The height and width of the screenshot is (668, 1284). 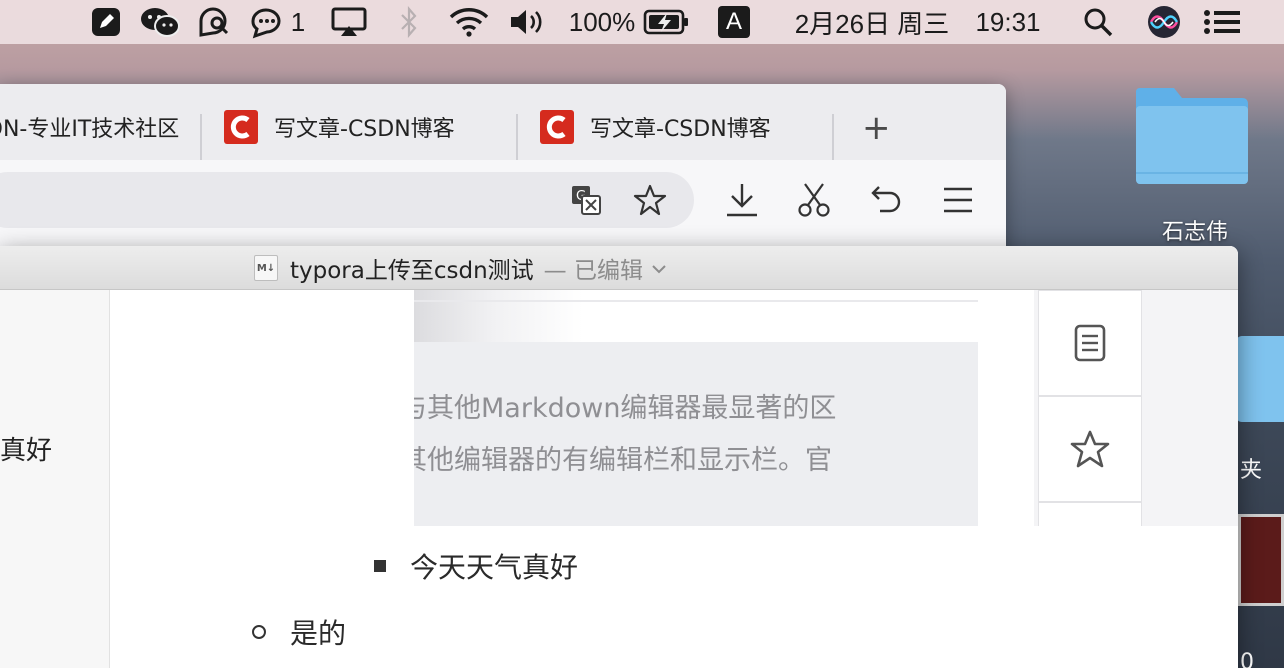 What do you see at coordinates (696, 301) in the screenshot?
I see `embedded-divider` at bounding box center [696, 301].